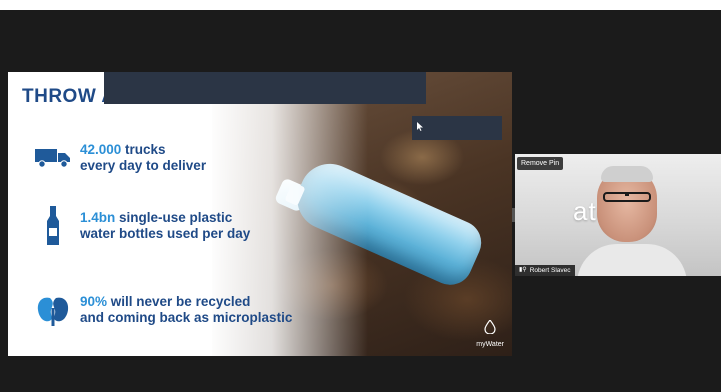  What do you see at coordinates (53, 310) in the screenshot?
I see `kidney-icon` at bounding box center [53, 310].